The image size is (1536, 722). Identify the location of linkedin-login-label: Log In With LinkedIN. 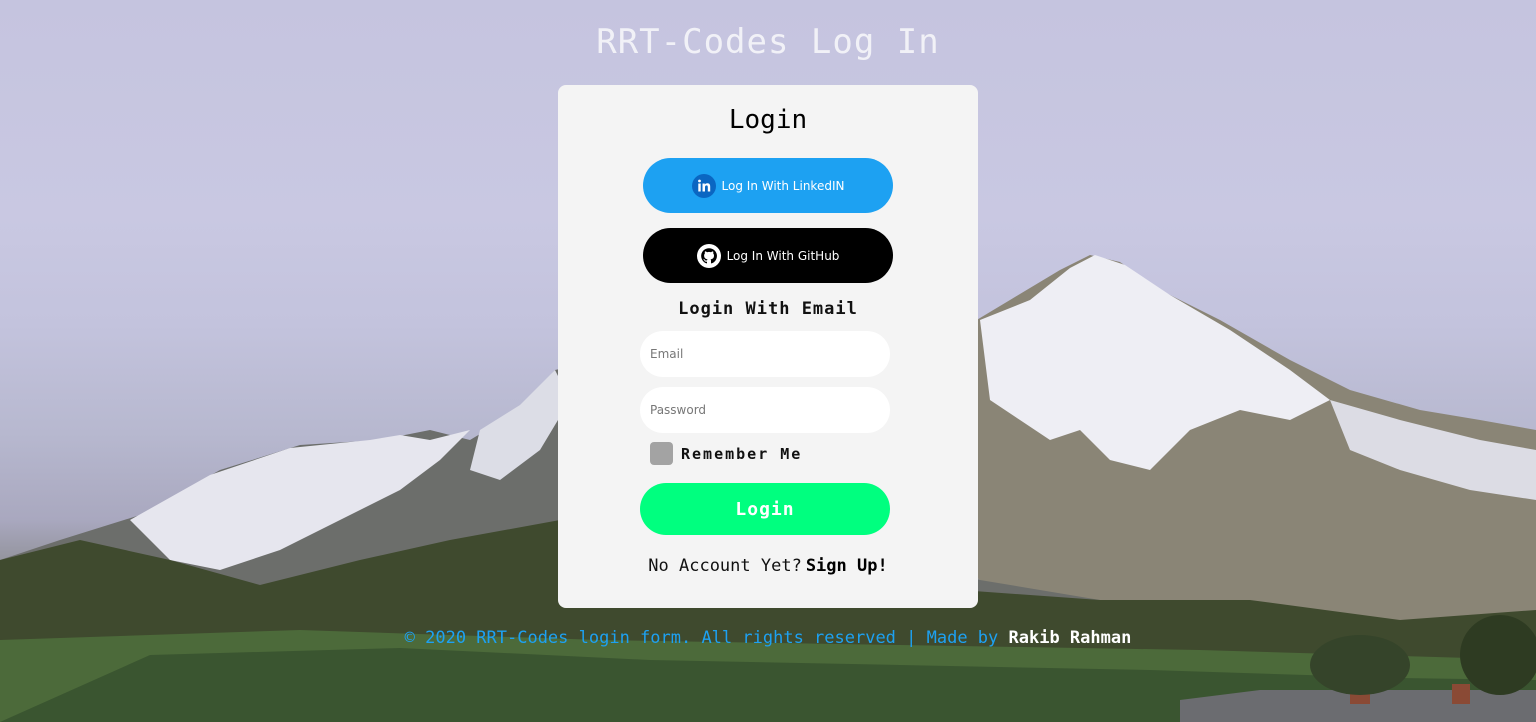
(783, 185).